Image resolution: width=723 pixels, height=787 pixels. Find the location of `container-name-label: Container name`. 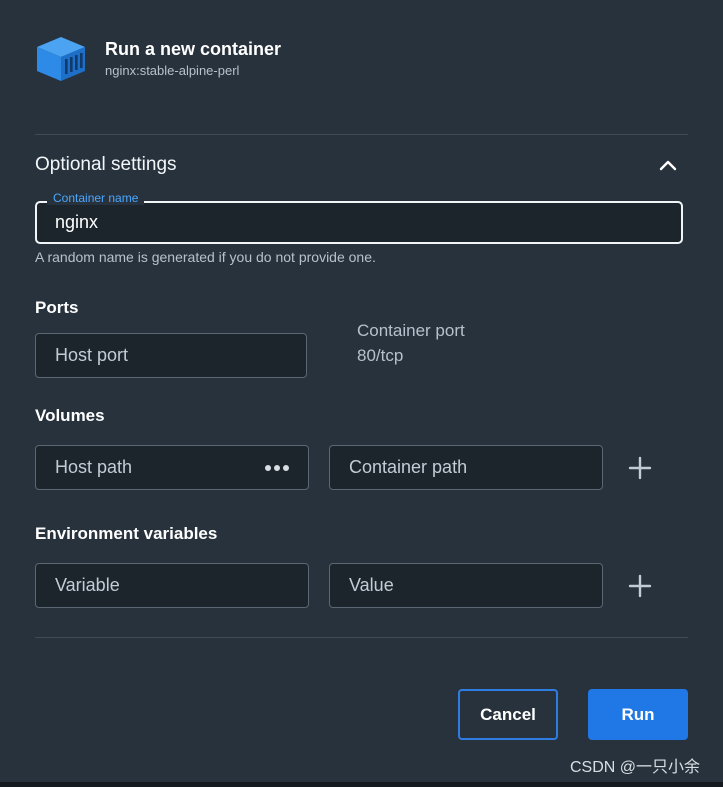

container-name-label: Container name is located at coordinates (96, 198).